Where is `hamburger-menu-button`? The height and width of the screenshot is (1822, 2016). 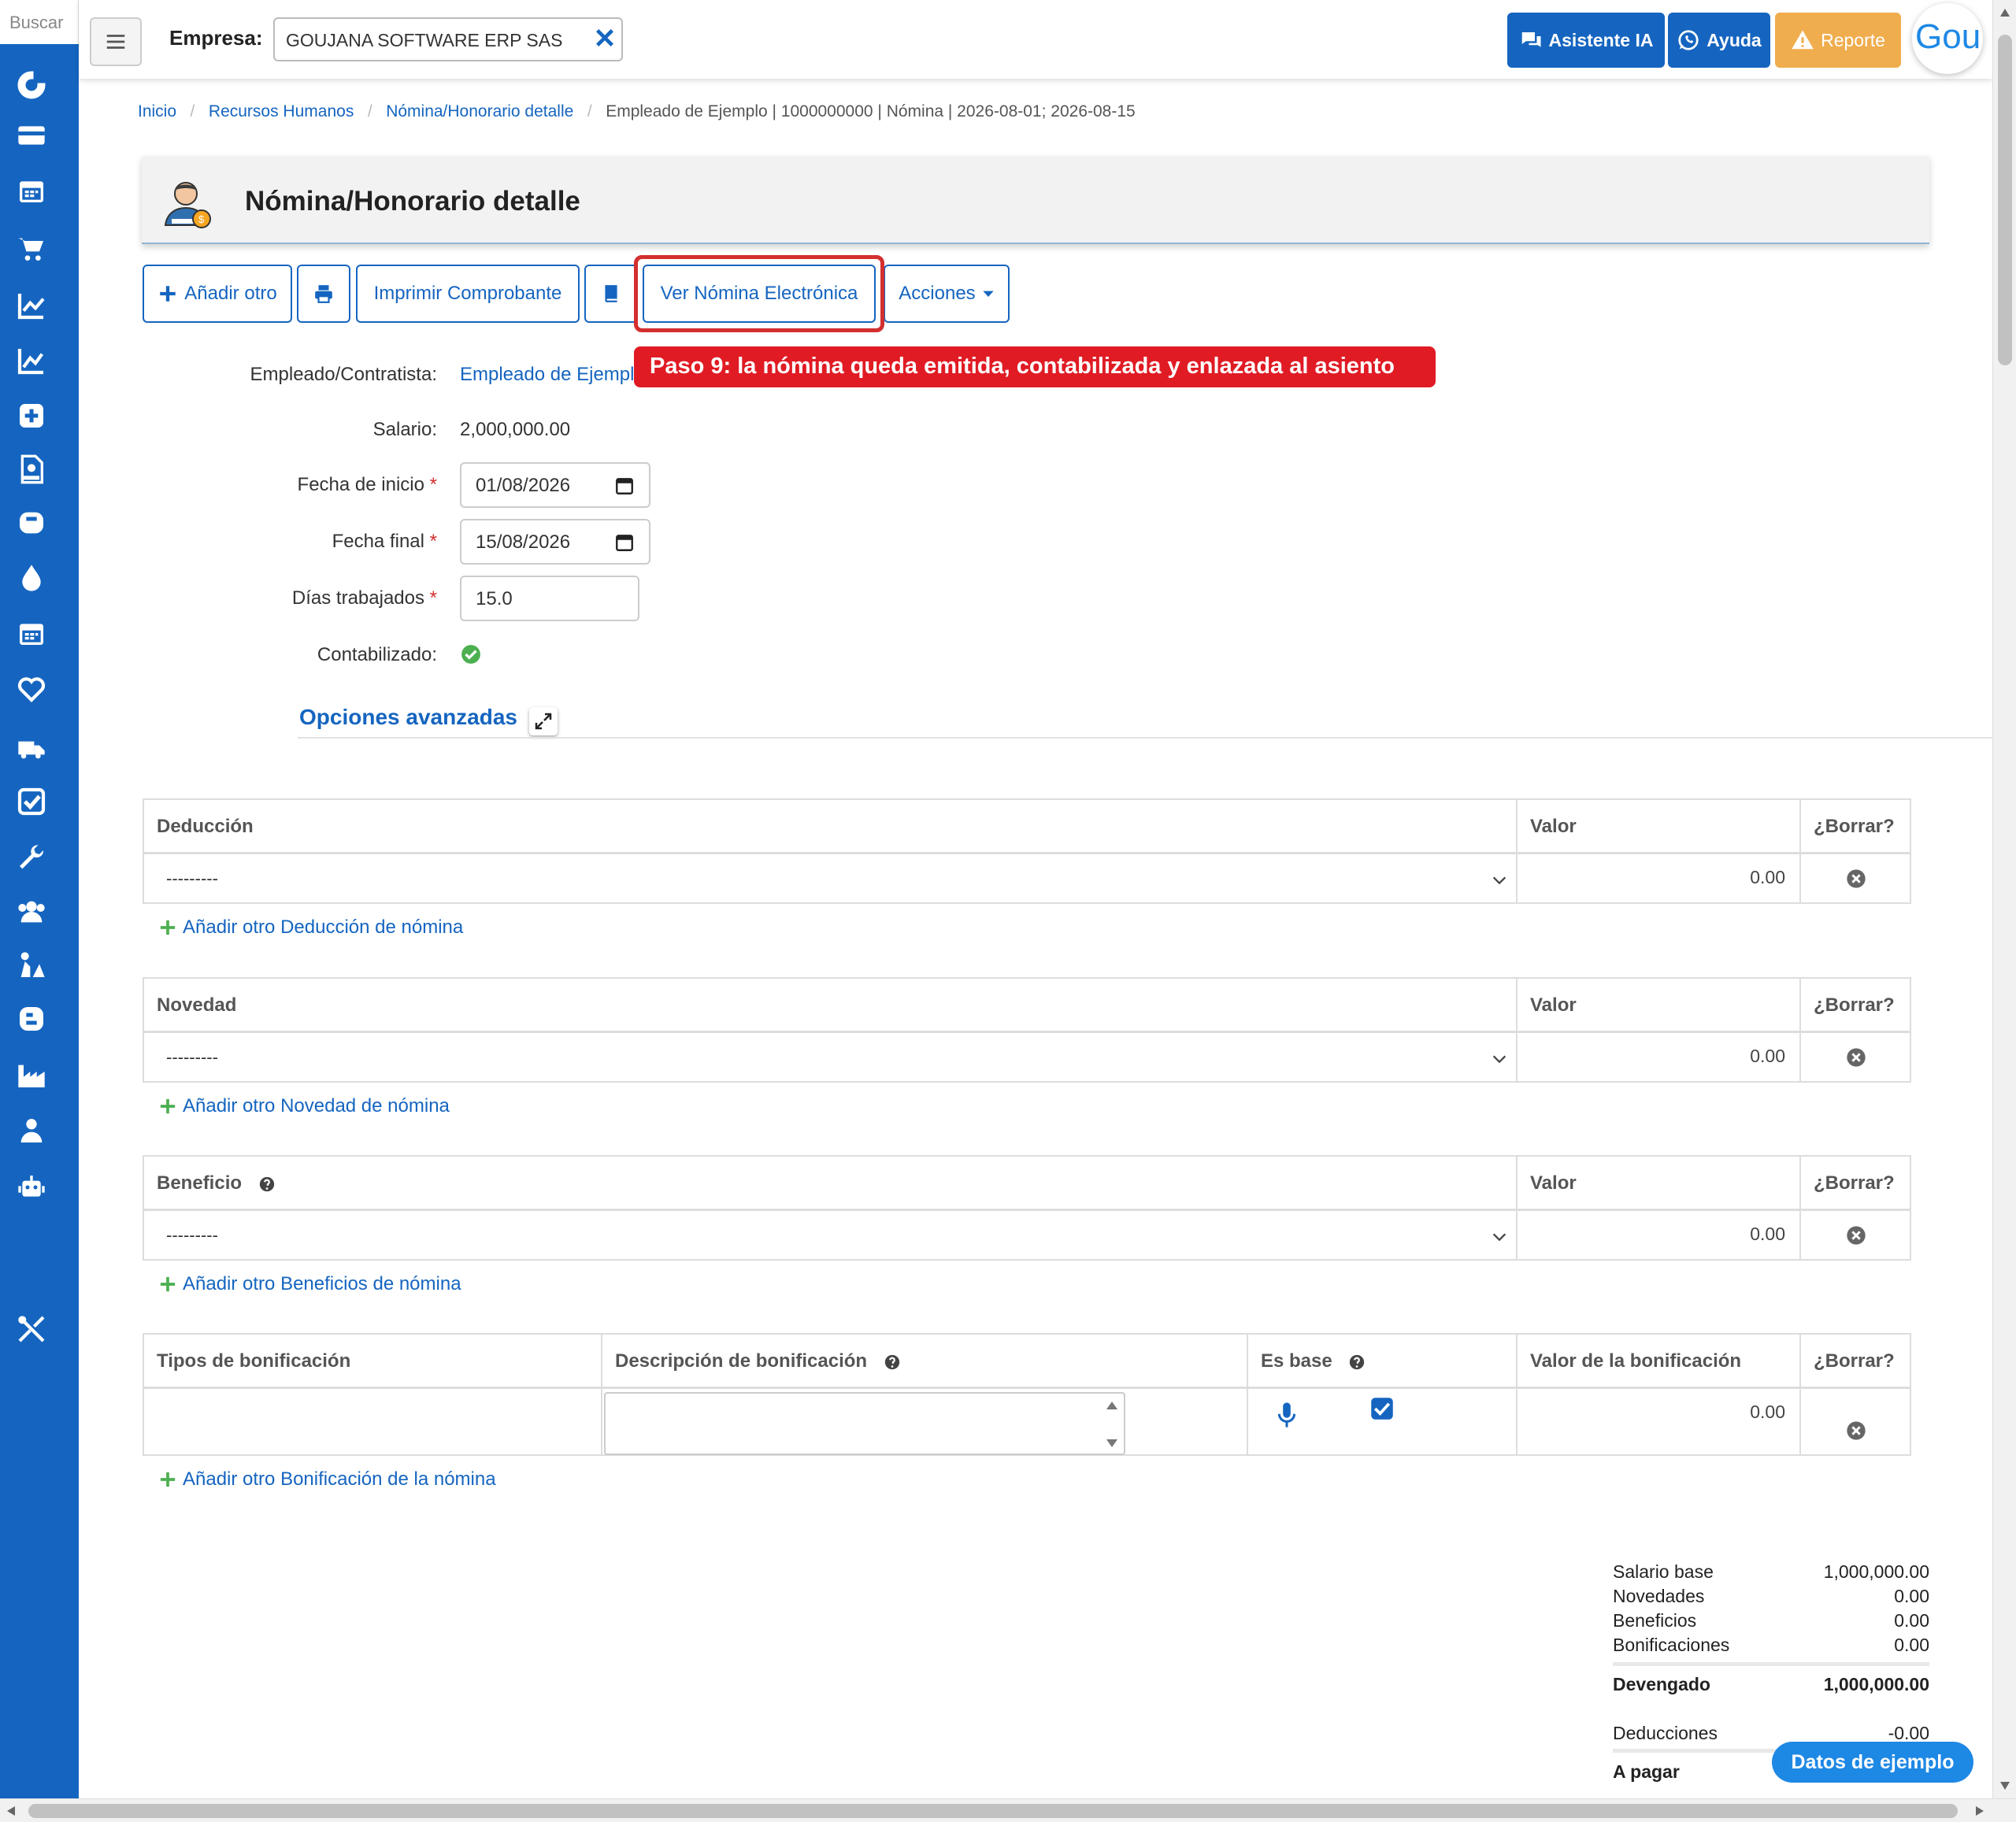 hamburger-menu-button is located at coordinates (116, 41).